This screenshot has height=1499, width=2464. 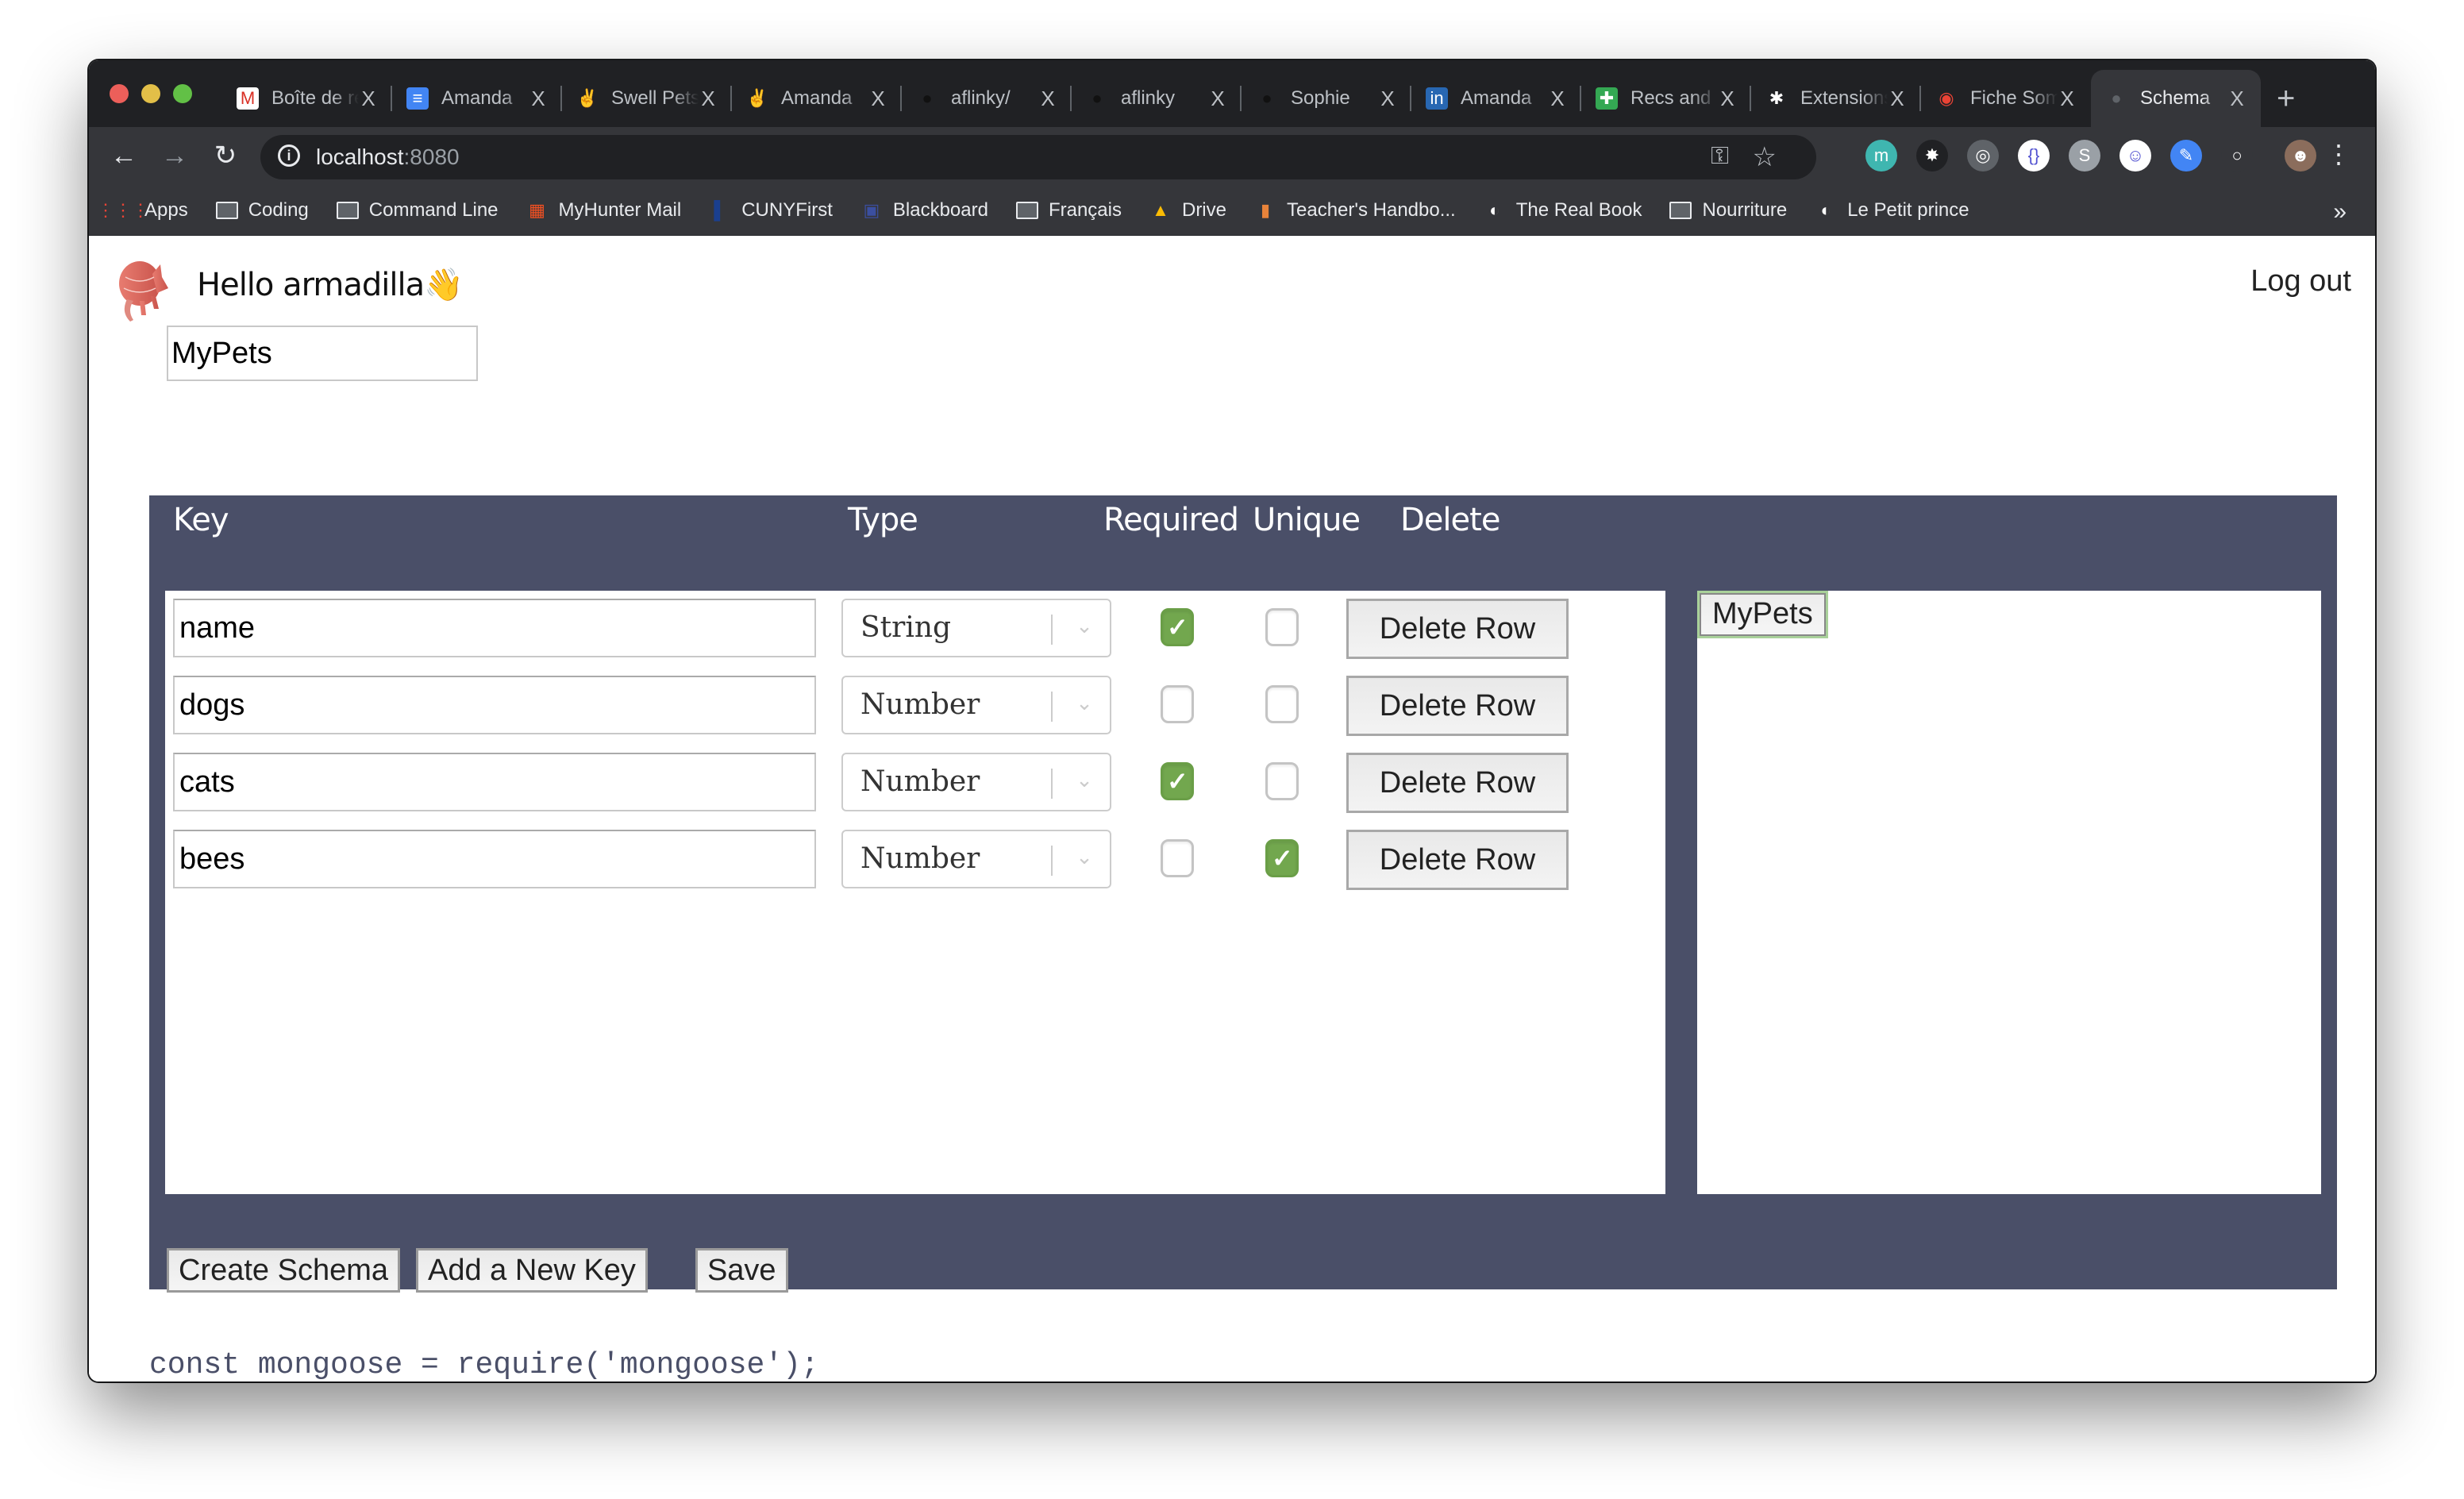 I want to click on bookmark-item: ▣ Blackboard, so click(x=924, y=210).